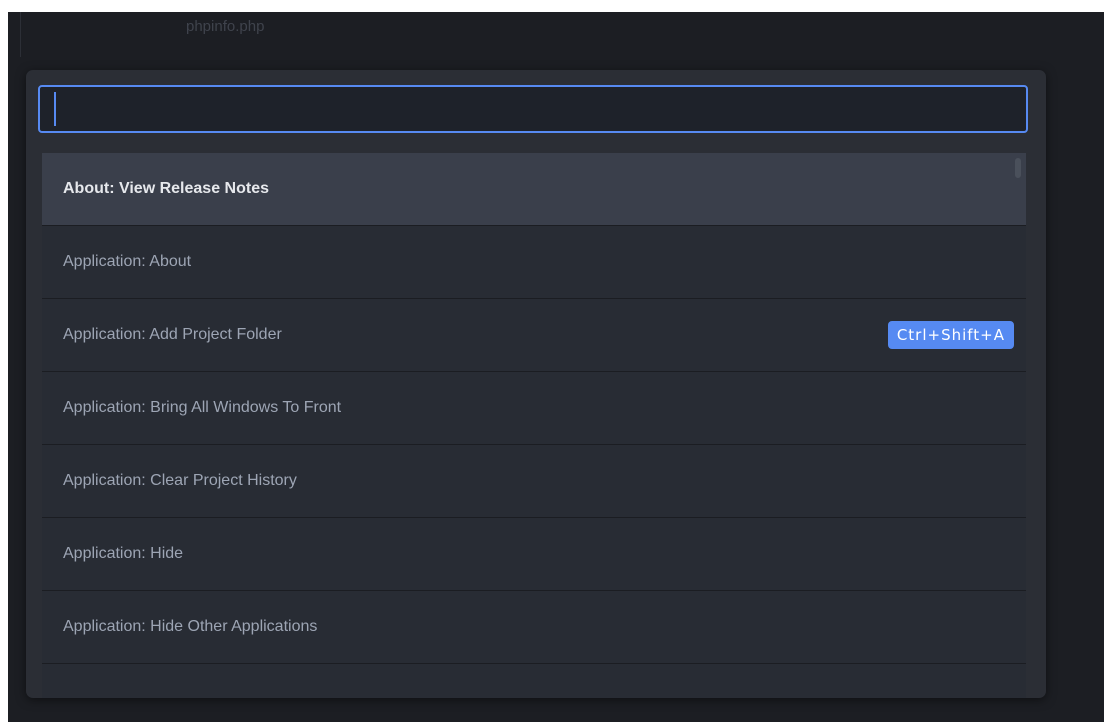  Describe the element at coordinates (534, 189) in the screenshot. I see `command-item-selected: About: View Release Notes` at that location.